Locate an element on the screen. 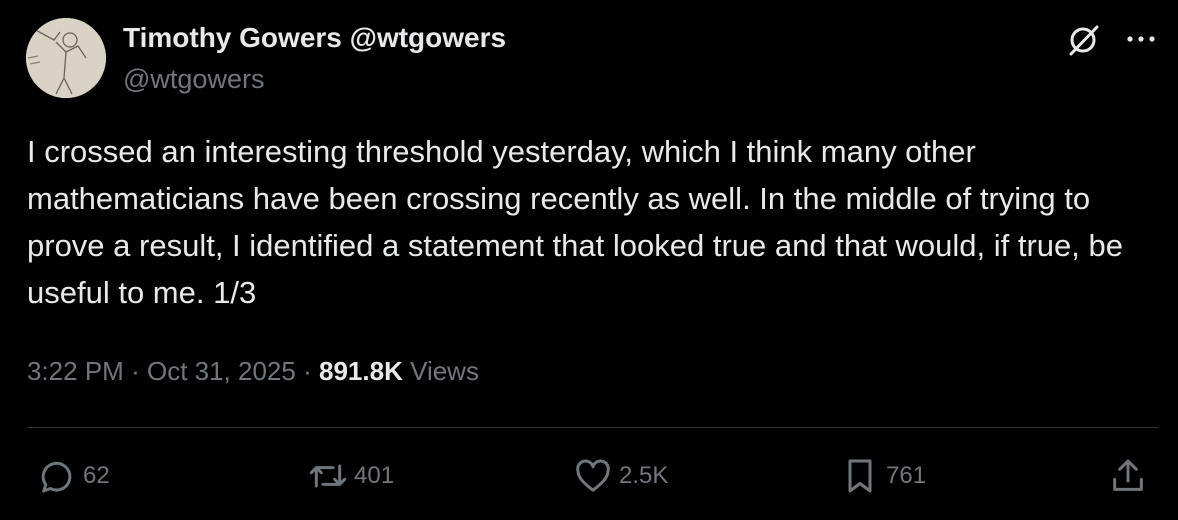  repost-button: 401 is located at coordinates (351, 476).